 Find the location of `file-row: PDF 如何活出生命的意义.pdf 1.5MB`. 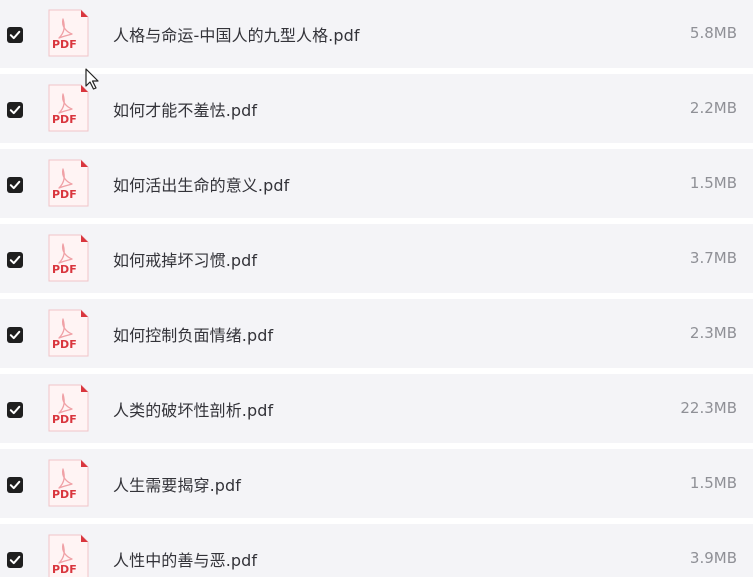

file-row: PDF 如何活出生命的意义.pdf 1.5MB is located at coordinates (376, 183).